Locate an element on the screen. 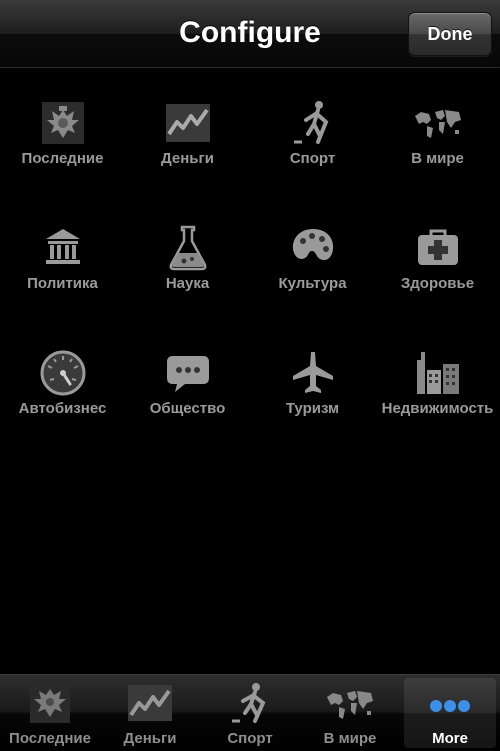 This screenshot has height=751, width=500. tab-sport: Спорт is located at coordinates (250, 713).